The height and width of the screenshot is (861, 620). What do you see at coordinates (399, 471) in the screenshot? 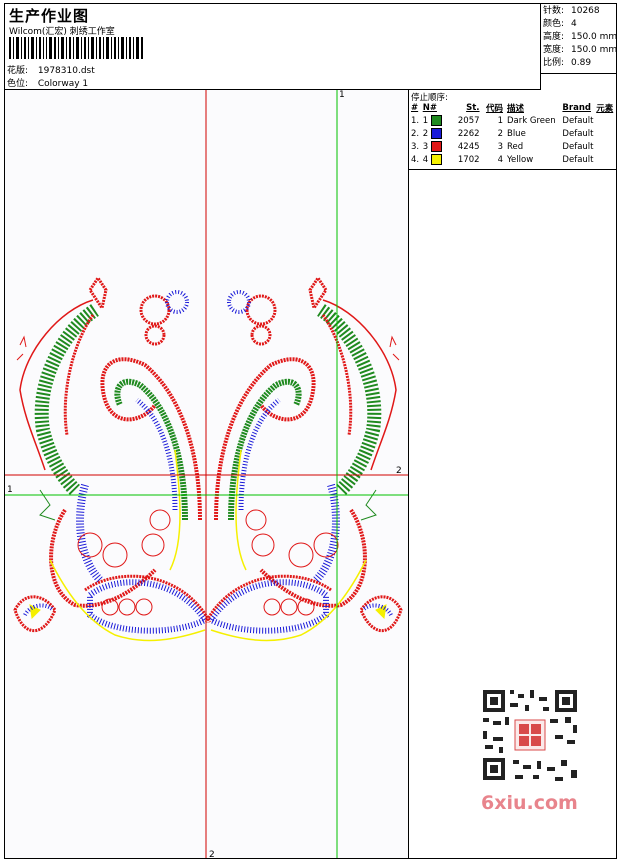
I see `axis-label-h2: 2` at bounding box center [399, 471].